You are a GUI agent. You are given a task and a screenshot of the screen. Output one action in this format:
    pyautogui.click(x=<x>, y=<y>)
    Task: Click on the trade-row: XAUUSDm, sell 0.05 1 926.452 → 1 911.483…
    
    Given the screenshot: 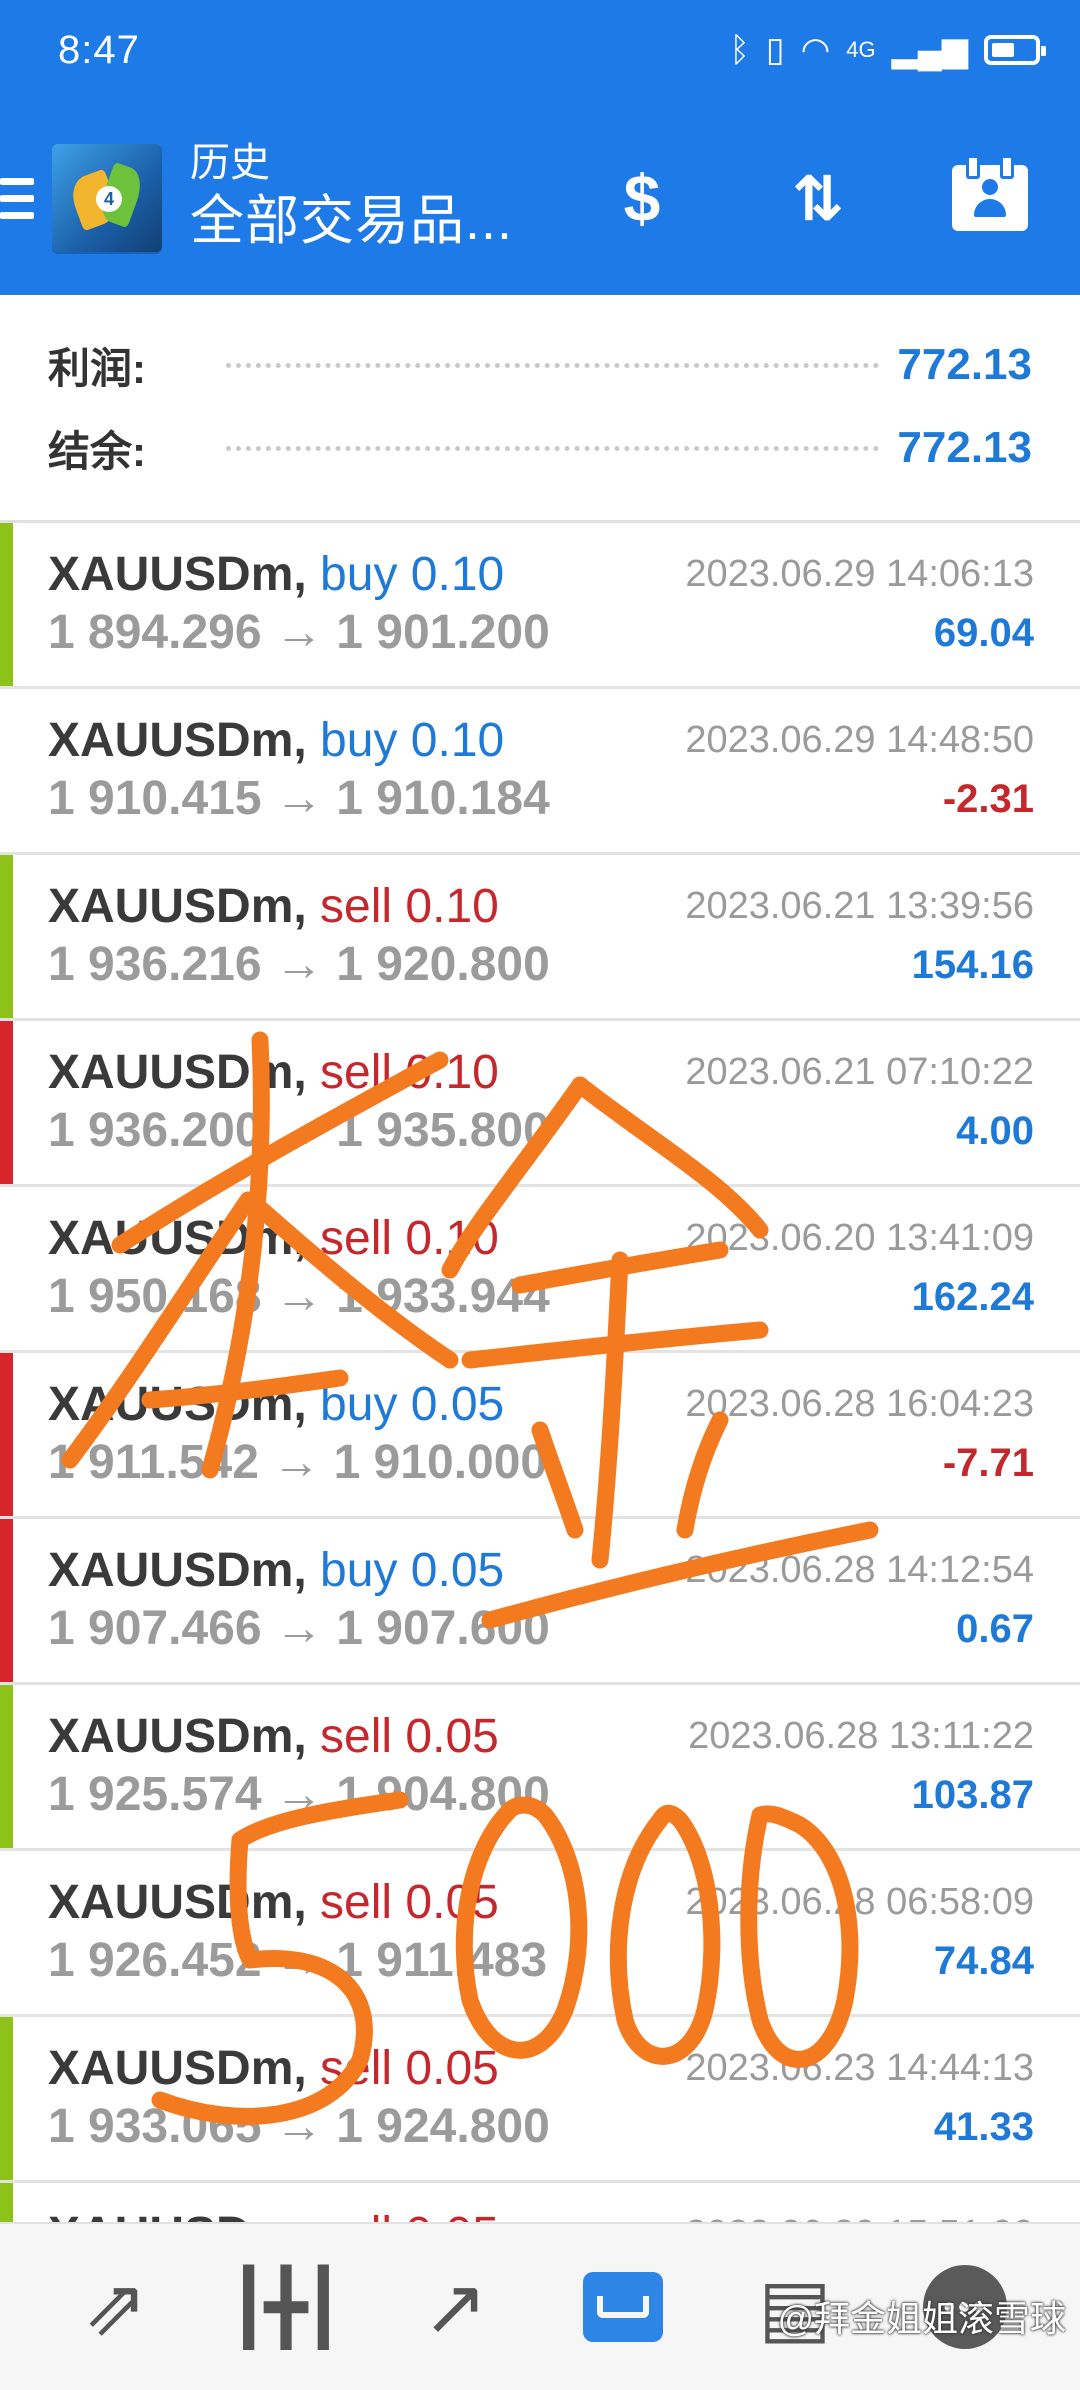 What is the action you would take?
    pyautogui.click(x=540, y=1934)
    